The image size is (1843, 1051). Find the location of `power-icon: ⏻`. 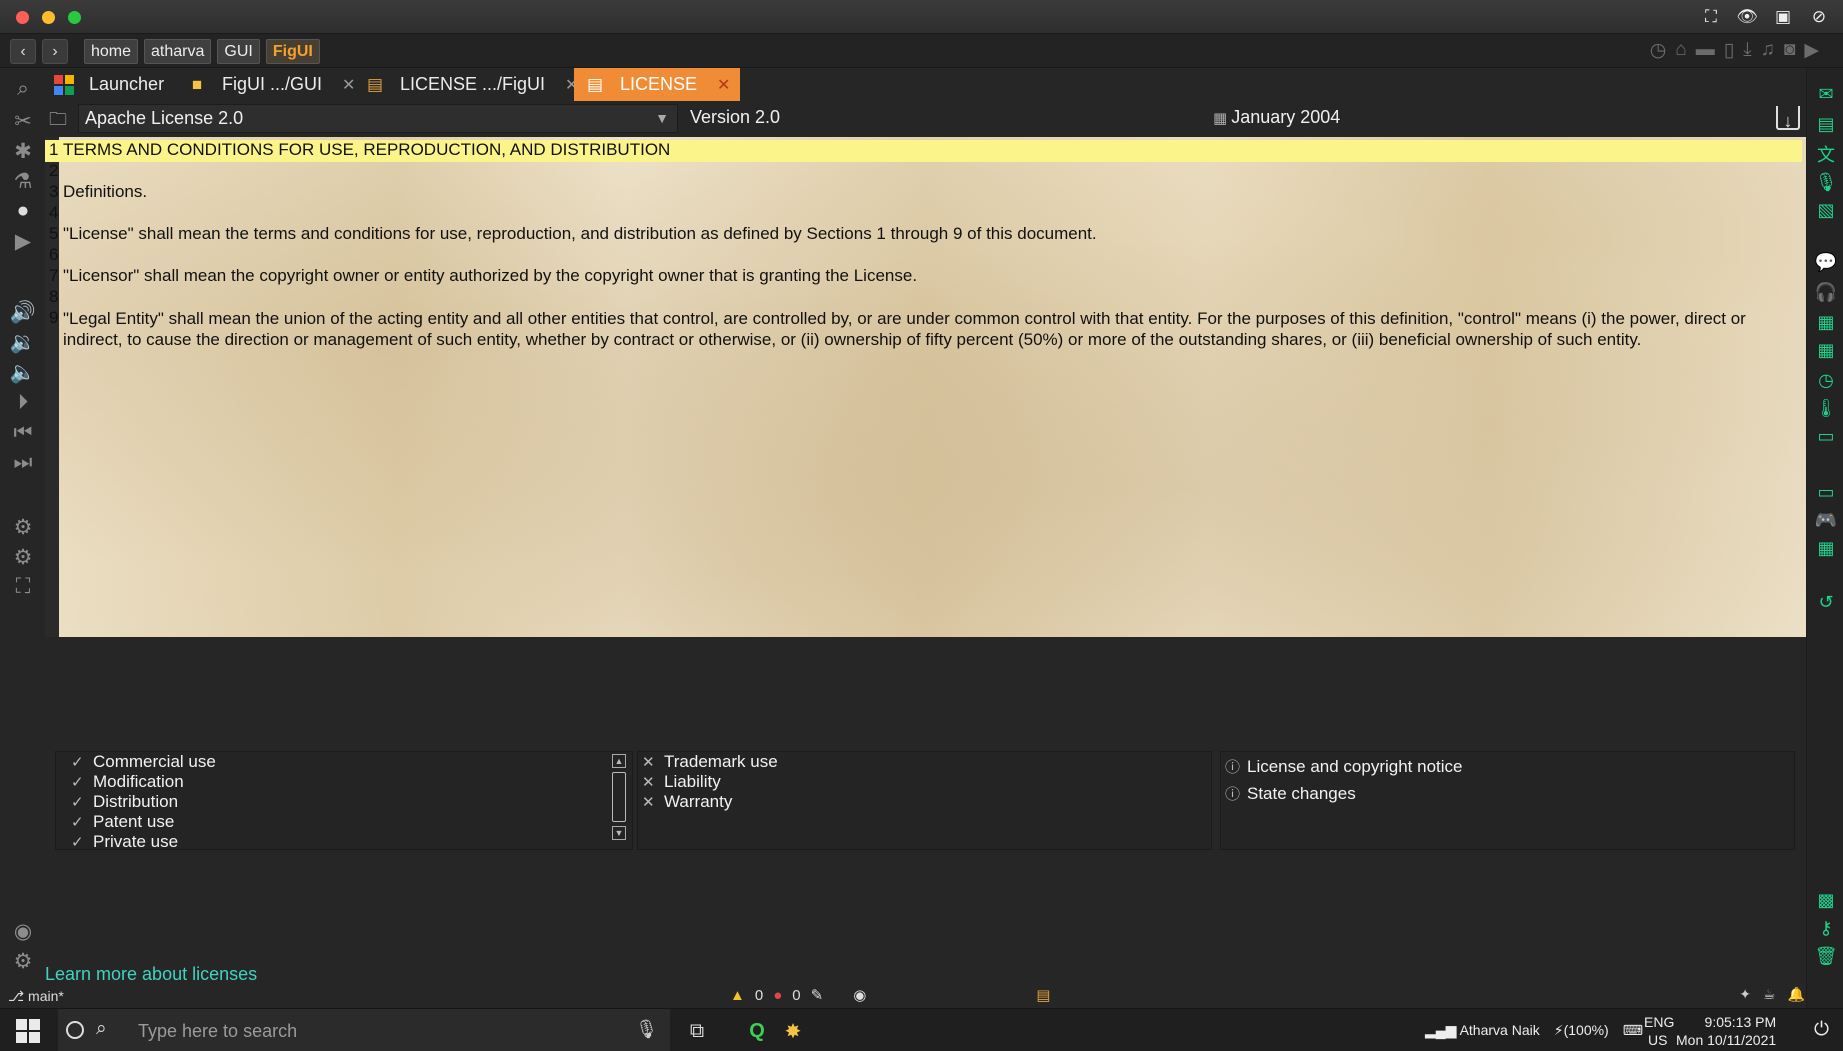

power-icon: ⏻ is located at coordinates (1821, 1030).